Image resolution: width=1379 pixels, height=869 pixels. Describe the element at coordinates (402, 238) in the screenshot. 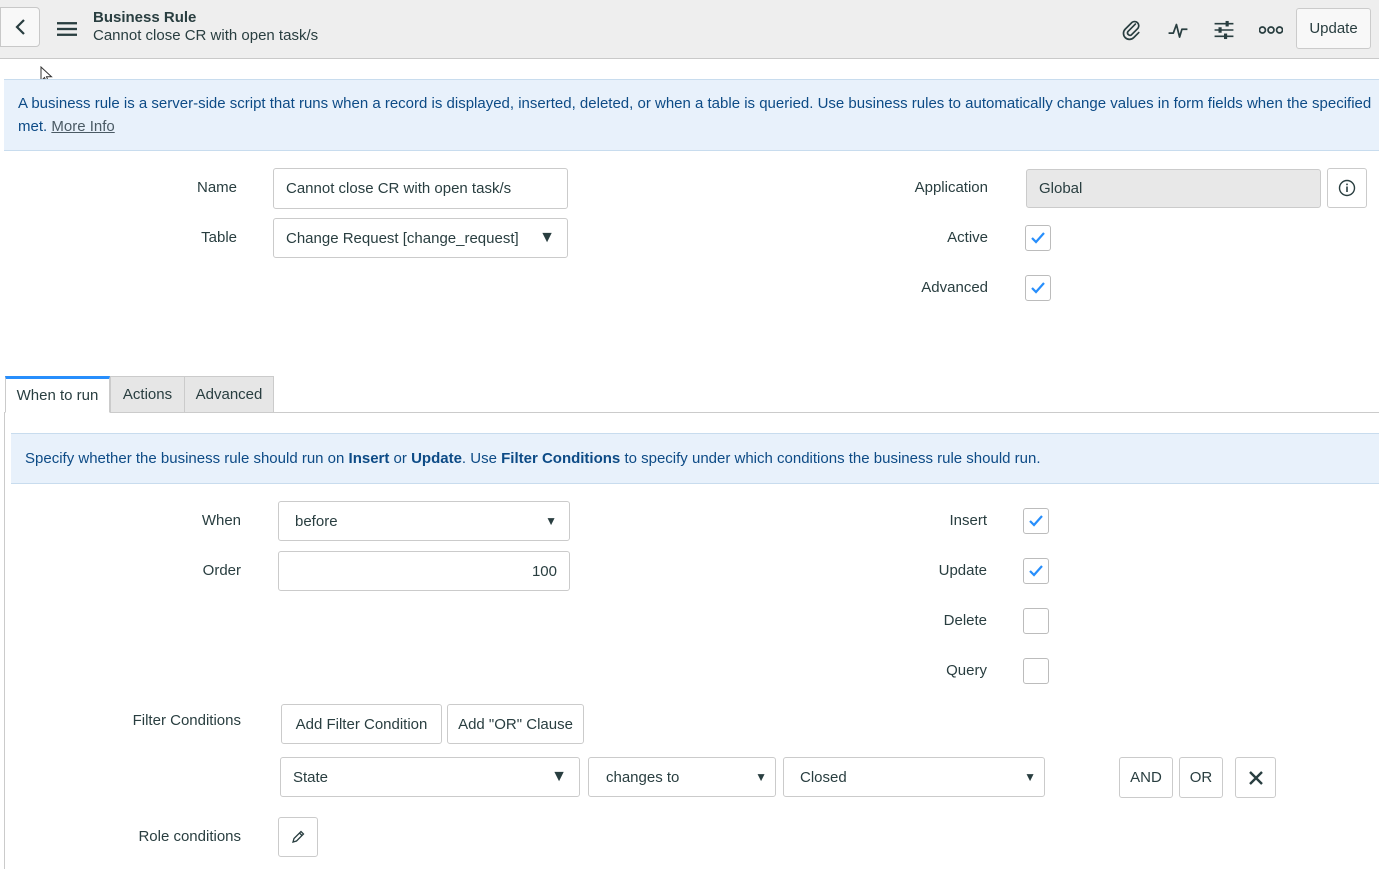

I see `table-value: Change Request [change_request]` at that location.